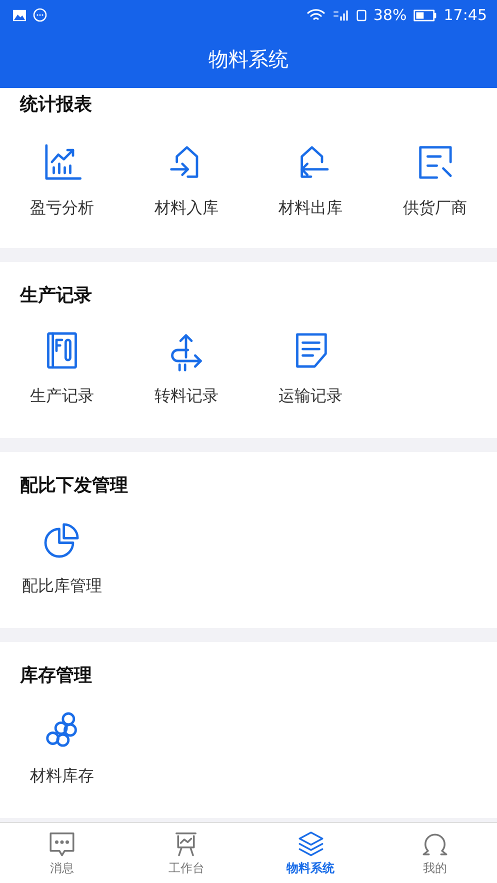 This screenshot has height=883, width=497. I want to click on section-title: 库存管理, so click(55, 676).